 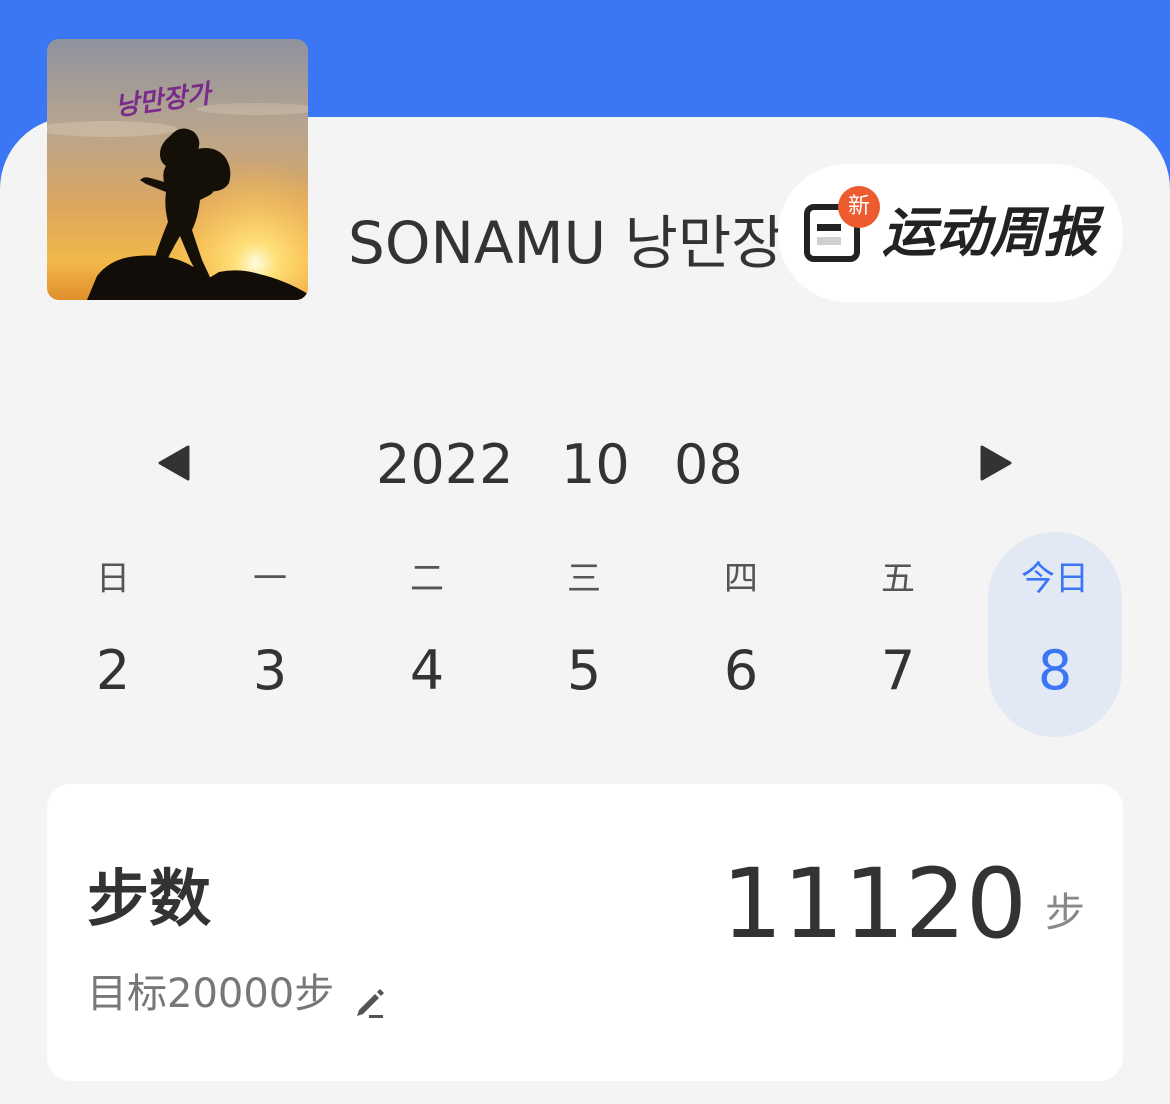 I want to click on date-day: 08, so click(x=708, y=464).